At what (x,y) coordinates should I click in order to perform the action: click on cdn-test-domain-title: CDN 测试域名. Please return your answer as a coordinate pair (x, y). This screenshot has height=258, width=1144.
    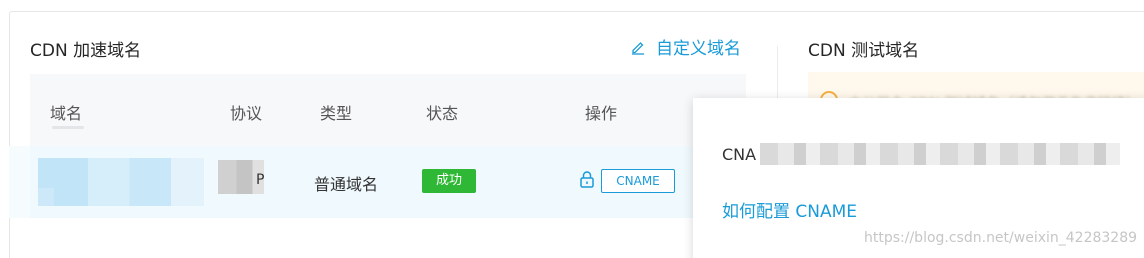
    Looking at the image, I should click on (864, 51).